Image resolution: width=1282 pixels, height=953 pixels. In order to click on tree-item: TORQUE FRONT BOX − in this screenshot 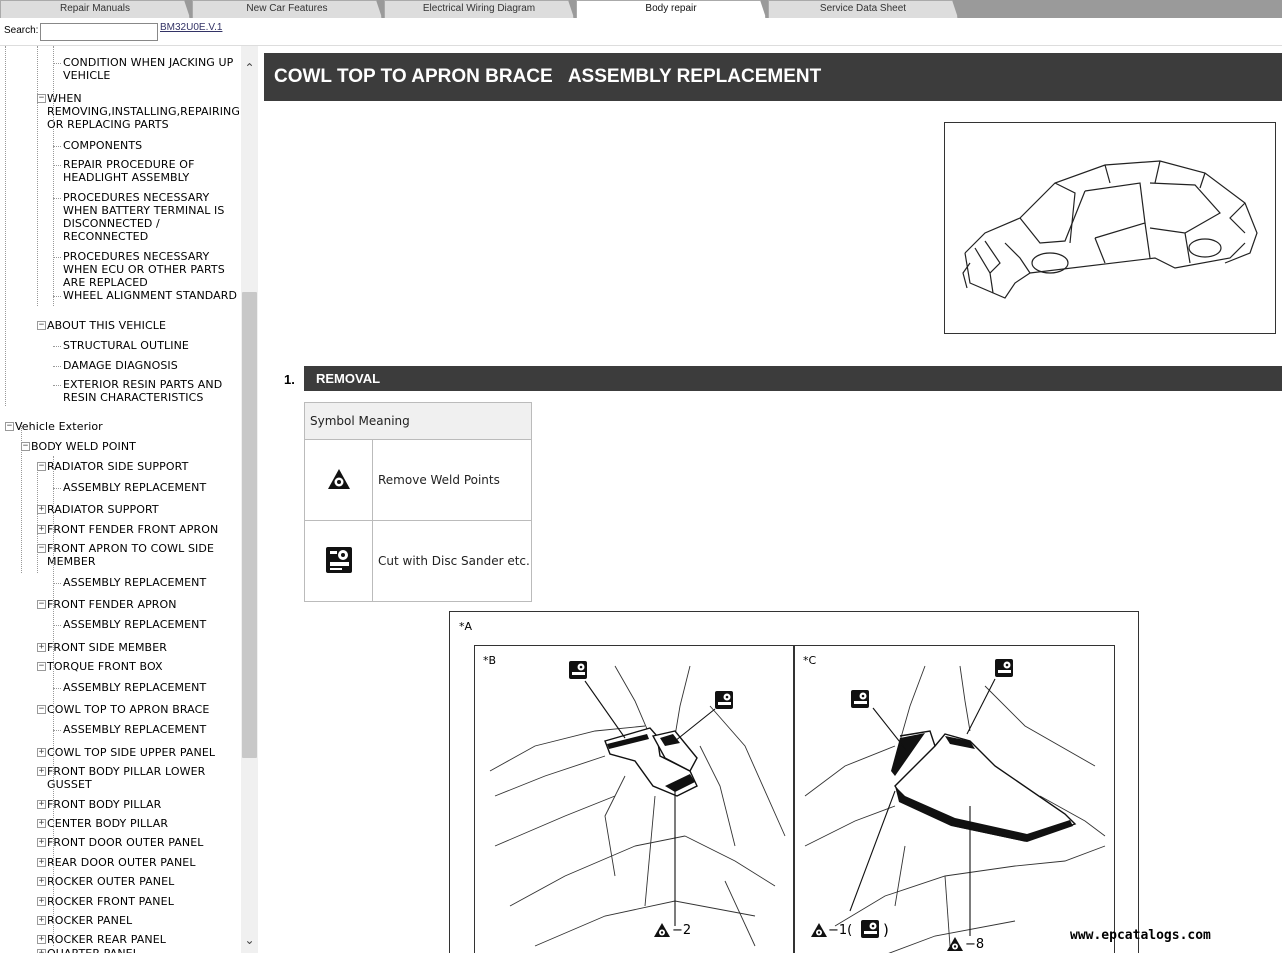, I will do `click(100, 666)`.